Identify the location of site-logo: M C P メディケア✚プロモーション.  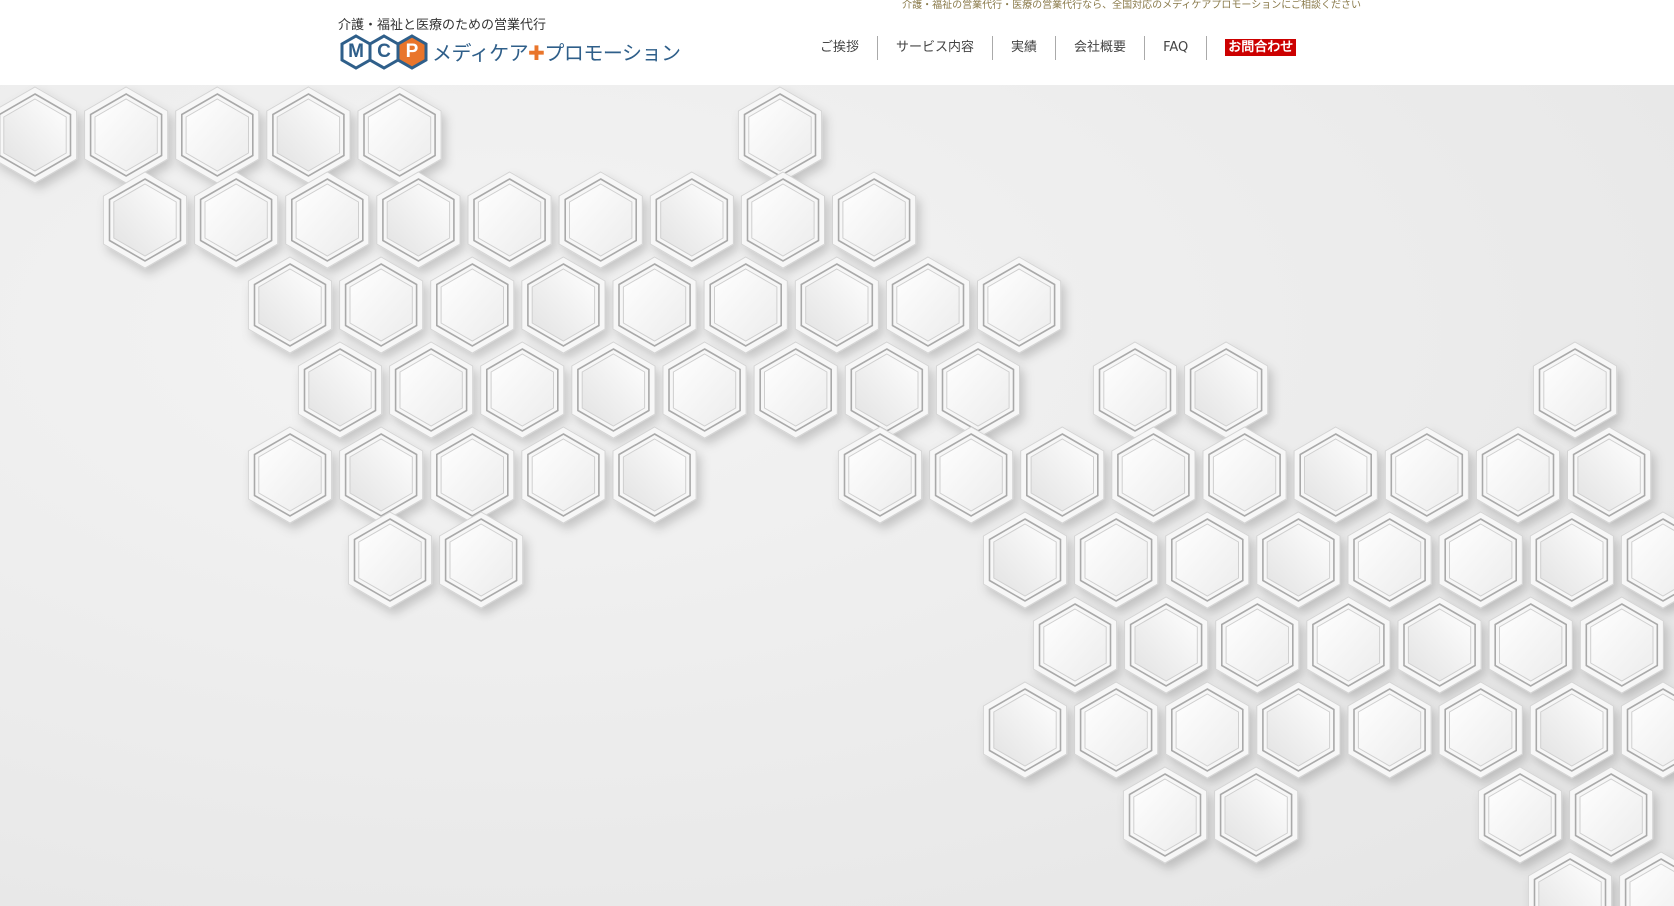
(509, 52).